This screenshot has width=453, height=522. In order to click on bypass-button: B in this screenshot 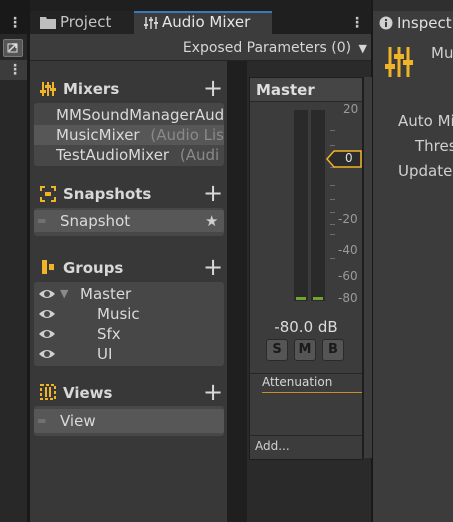, I will do `click(333, 350)`.